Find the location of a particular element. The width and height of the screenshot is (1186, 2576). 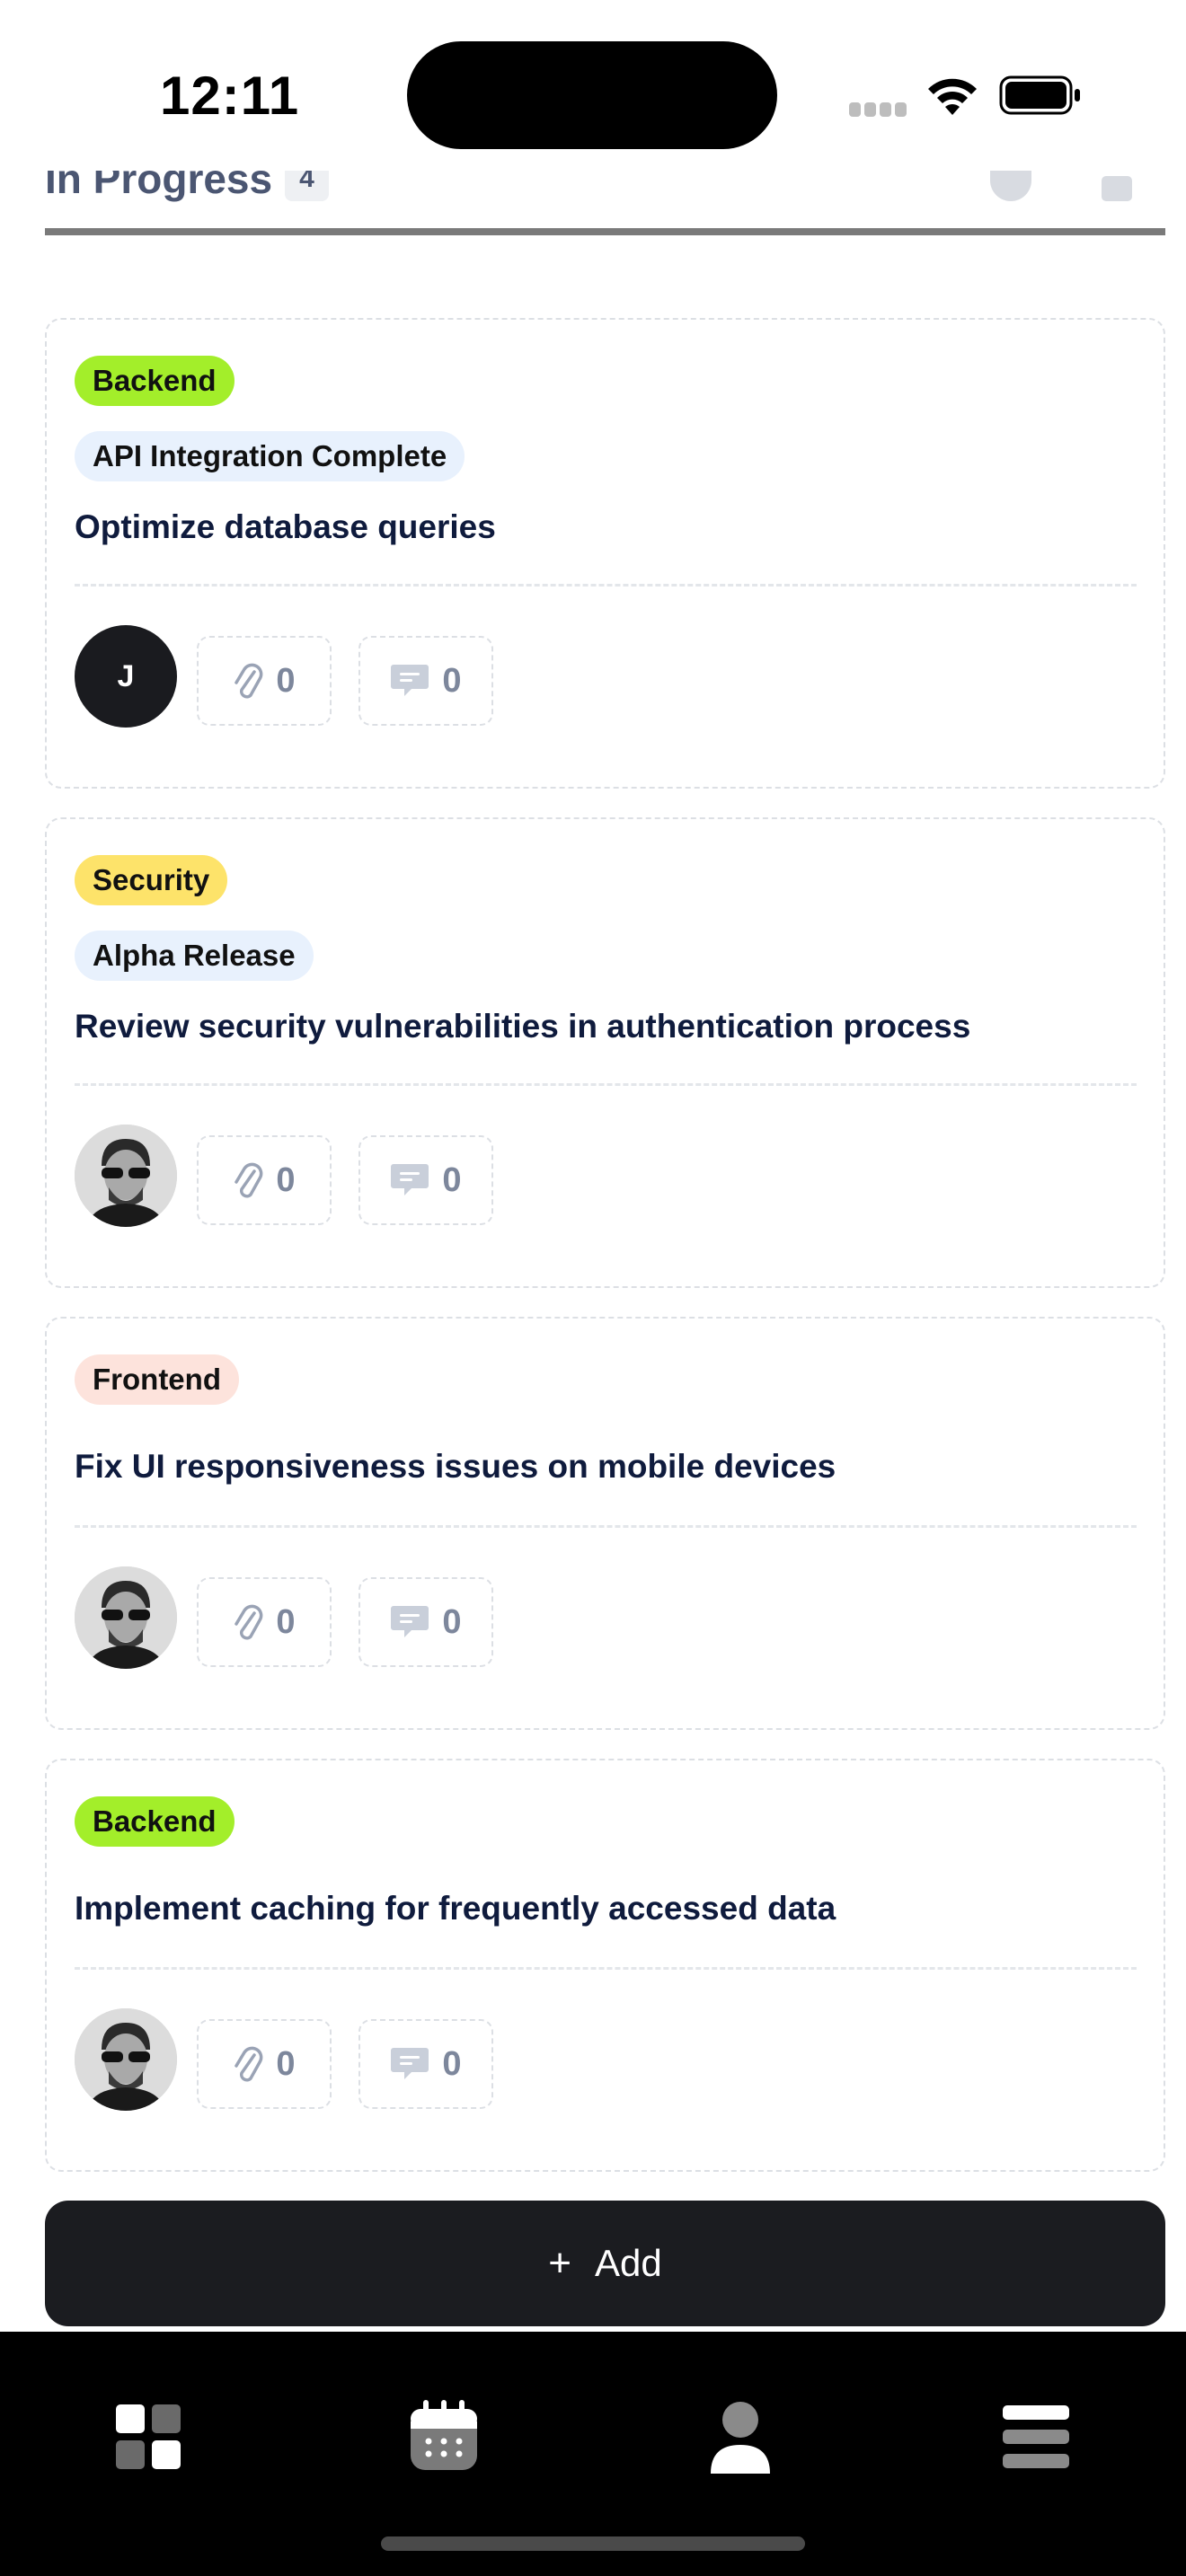

calendar-icon is located at coordinates (443, 2436).